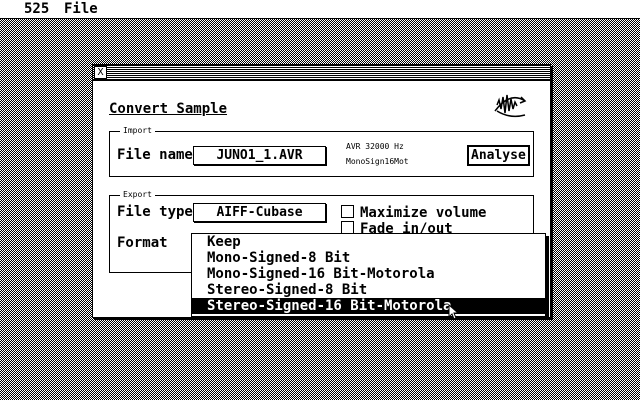 This screenshot has width=640, height=400. What do you see at coordinates (375, 146) in the screenshot?
I see `sample-rate-info: AVR 32000 Hz` at bounding box center [375, 146].